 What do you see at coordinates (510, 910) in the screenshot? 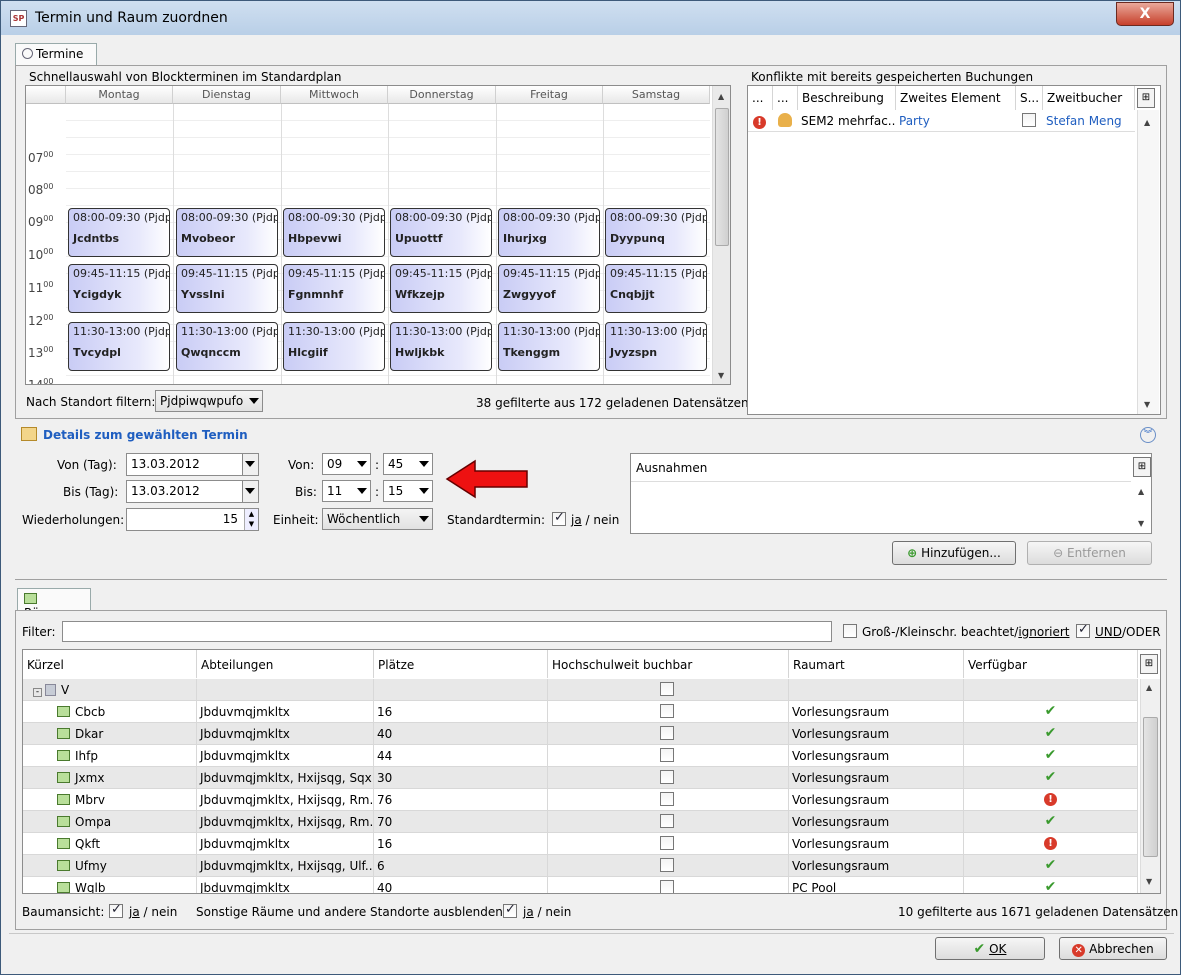
I see `sonstige-checkbox` at bounding box center [510, 910].